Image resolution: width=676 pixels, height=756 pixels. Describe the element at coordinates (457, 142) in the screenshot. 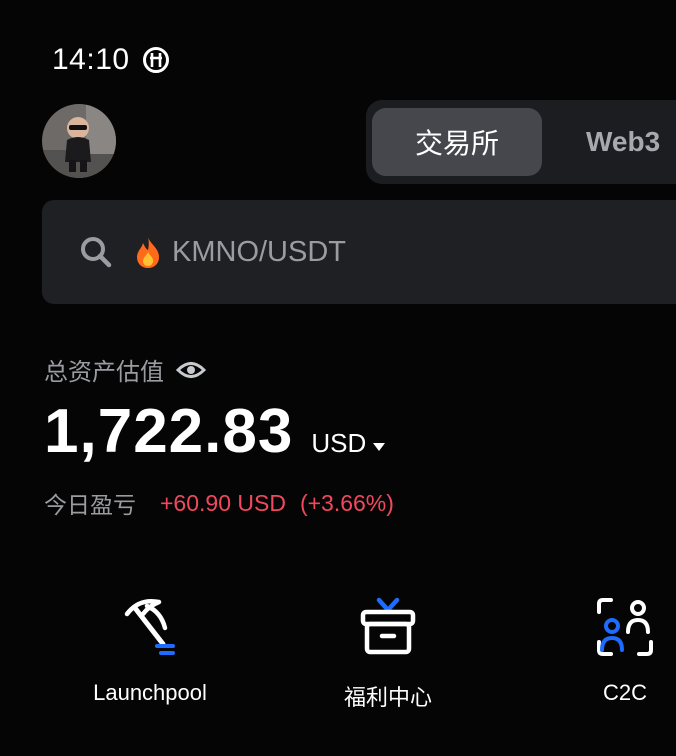

I see `tab-exchange: 交易所` at that location.